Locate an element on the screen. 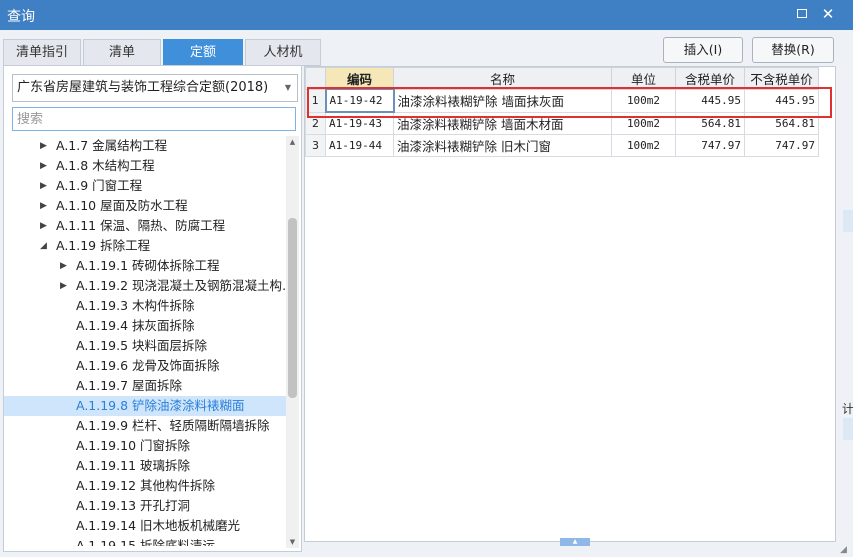 This screenshot has width=853, height=557. tree-item-label: A.1.8 木结构工程 is located at coordinates (105, 165).